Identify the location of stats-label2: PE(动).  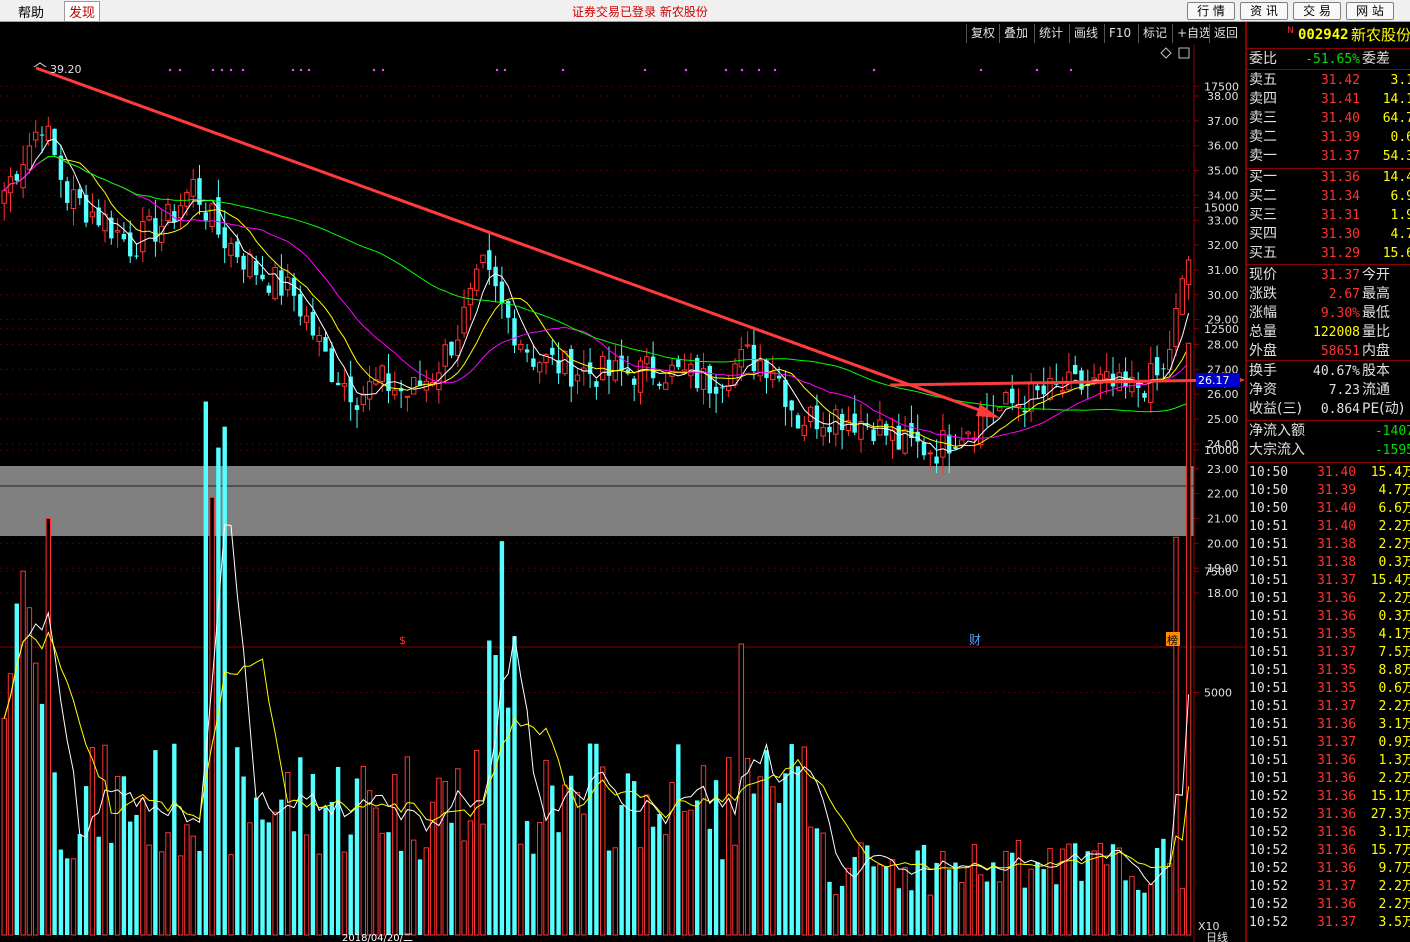
(1383, 409).